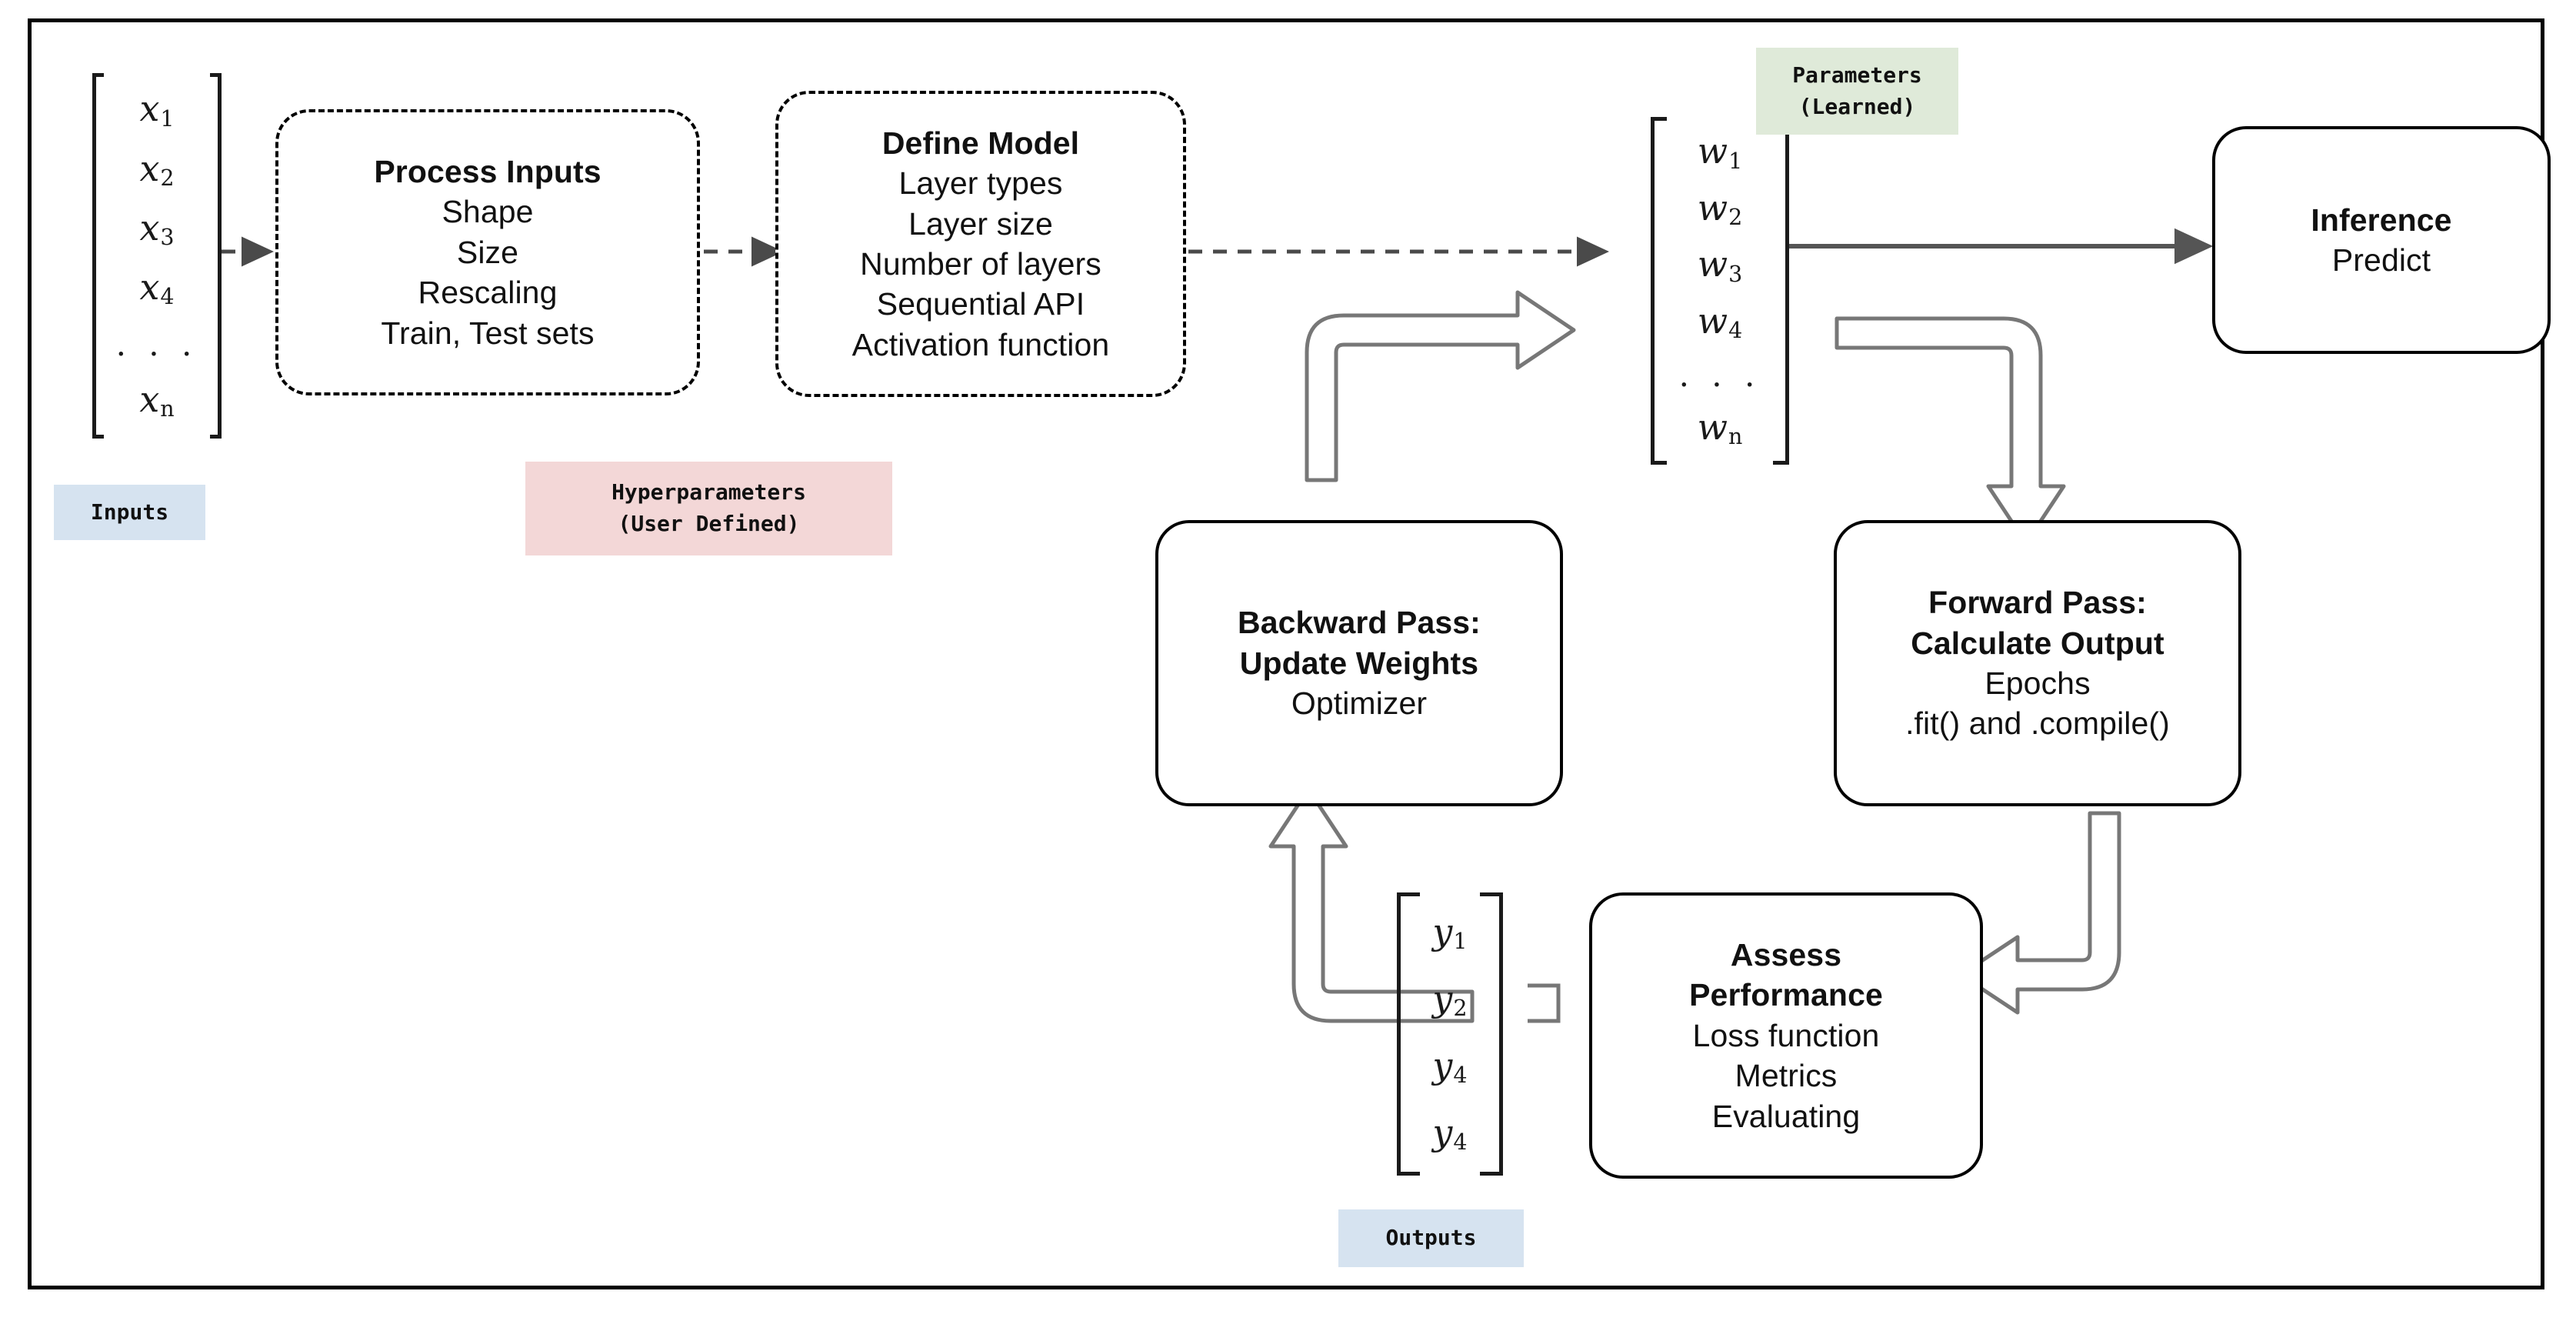 The image size is (2576, 1321). I want to click on node-title-line: Calculate Output, so click(2037, 643).